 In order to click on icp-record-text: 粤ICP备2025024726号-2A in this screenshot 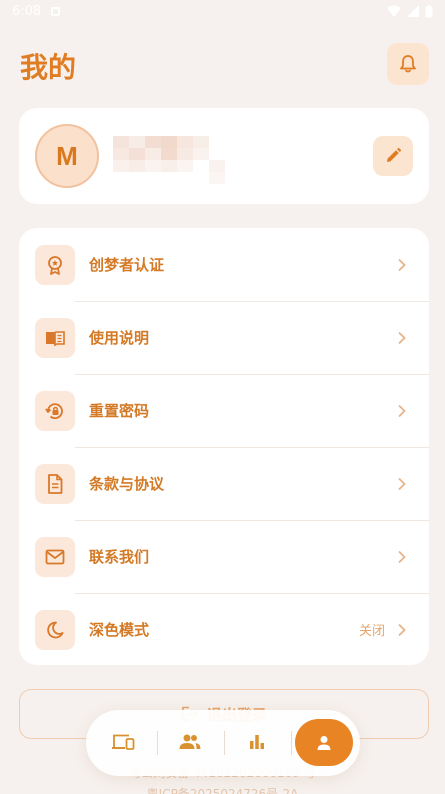, I will do `click(222, 790)`.